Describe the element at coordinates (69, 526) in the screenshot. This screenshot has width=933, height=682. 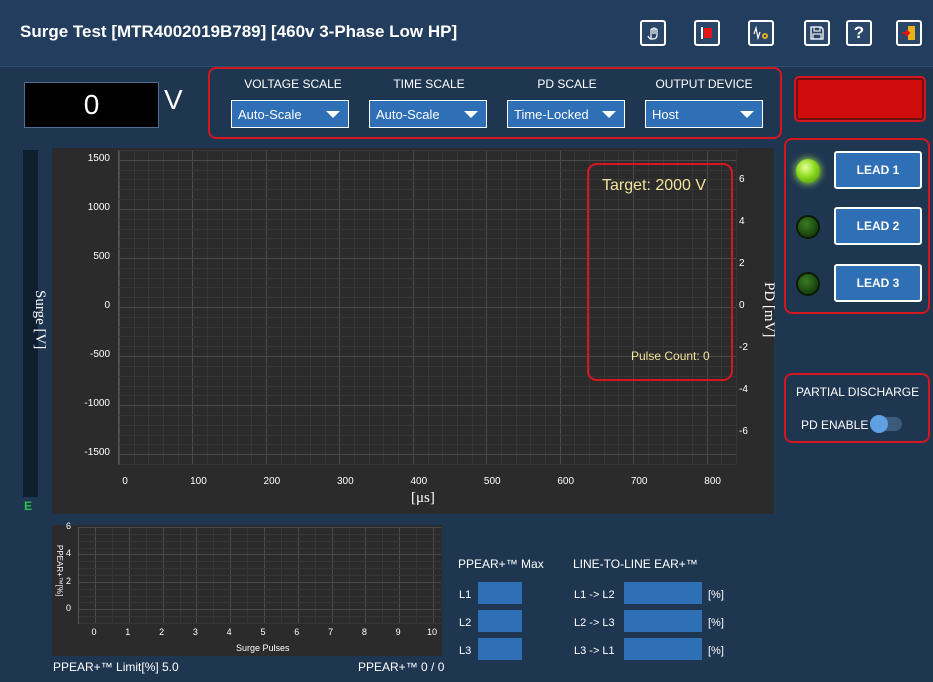
I see `ppear-y-tick-label: 6` at that location.